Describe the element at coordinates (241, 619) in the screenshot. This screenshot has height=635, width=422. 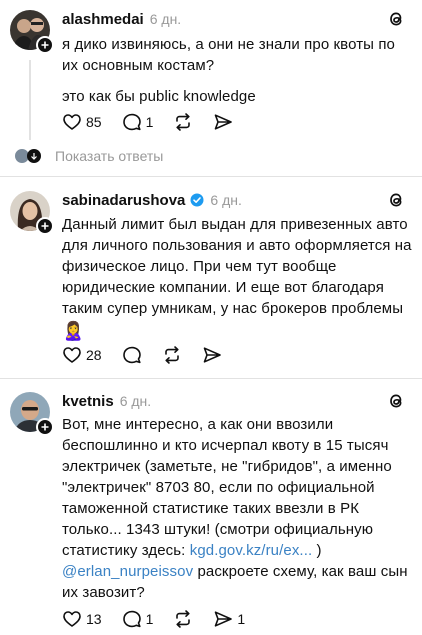
I see `share-count: 1` at that location.